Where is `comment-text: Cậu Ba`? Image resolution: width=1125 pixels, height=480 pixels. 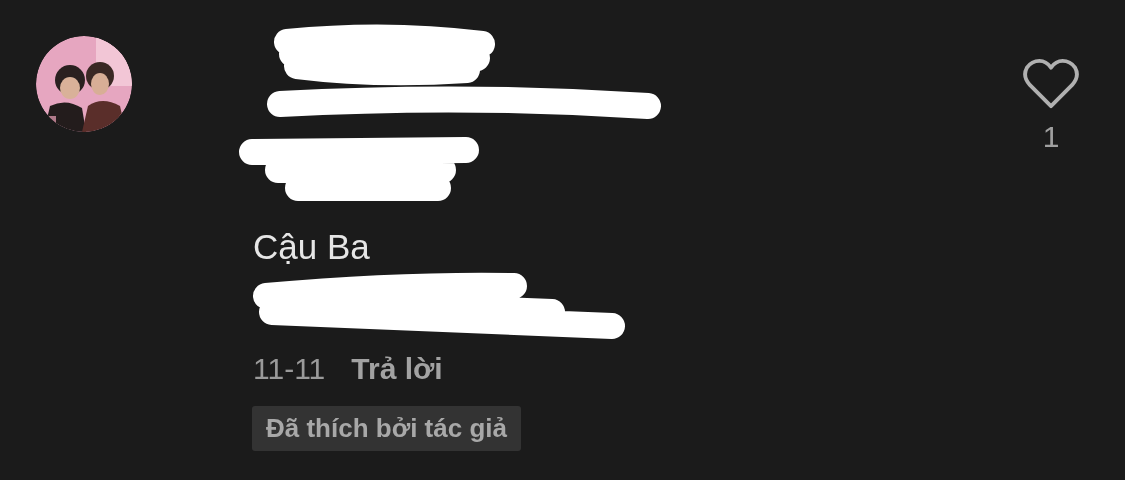
comment-text: Cậu Ba is located at coordinates (311, 247).